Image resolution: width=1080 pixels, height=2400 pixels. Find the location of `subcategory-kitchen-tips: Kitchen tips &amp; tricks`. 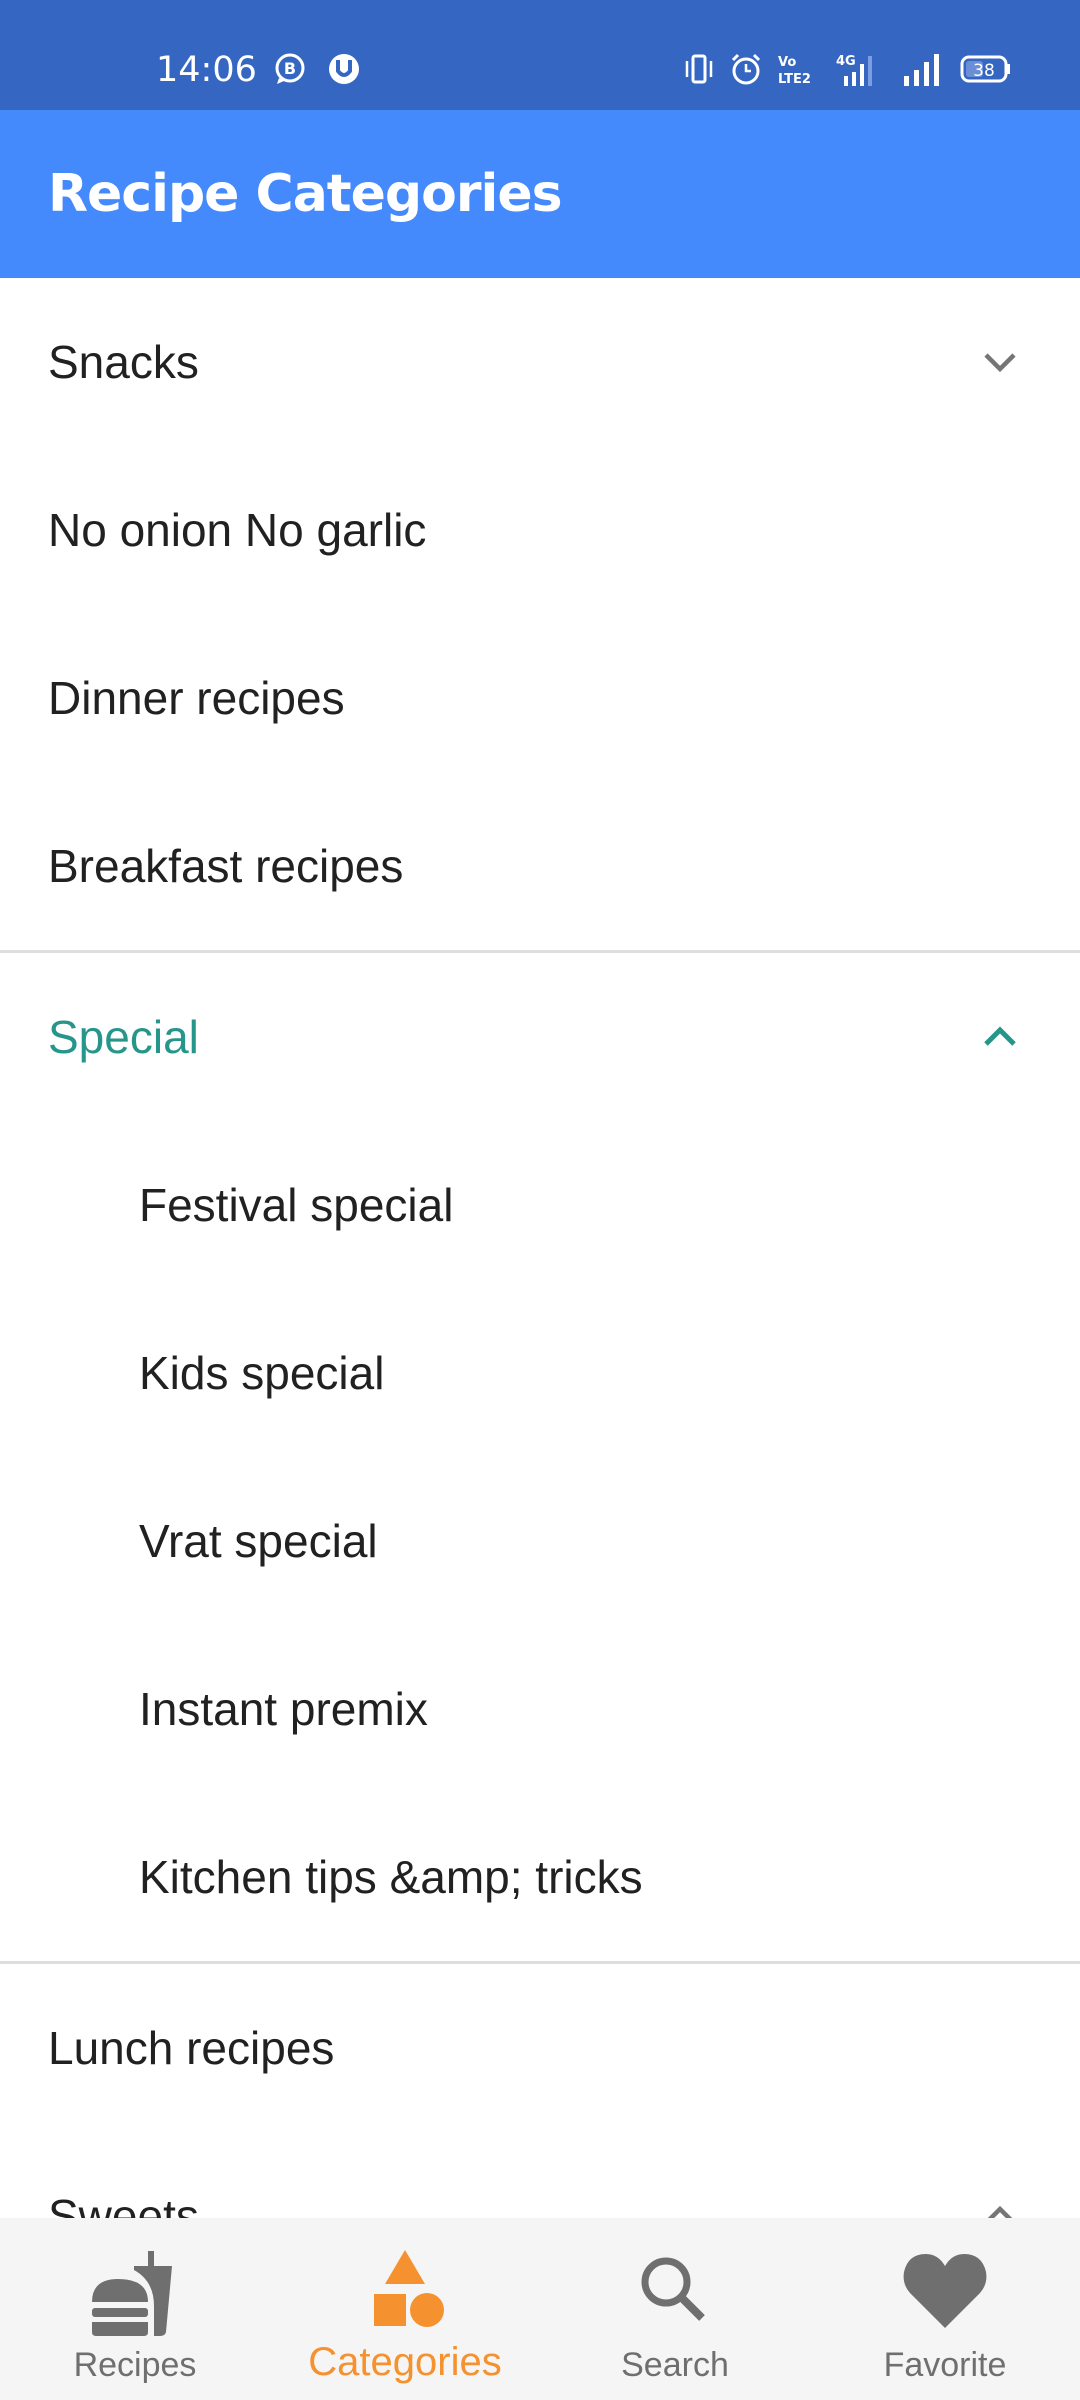

subcategory-kitchen-tips: Kitchen tips &amp; tricks is located at coordinates (540, 1877).